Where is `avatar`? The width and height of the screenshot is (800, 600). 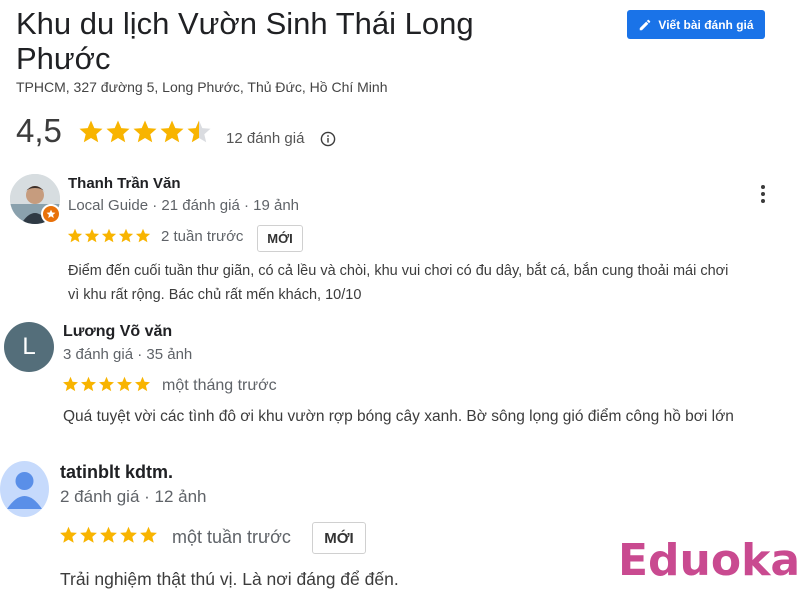
avatar is located at coordinates (24, 489).